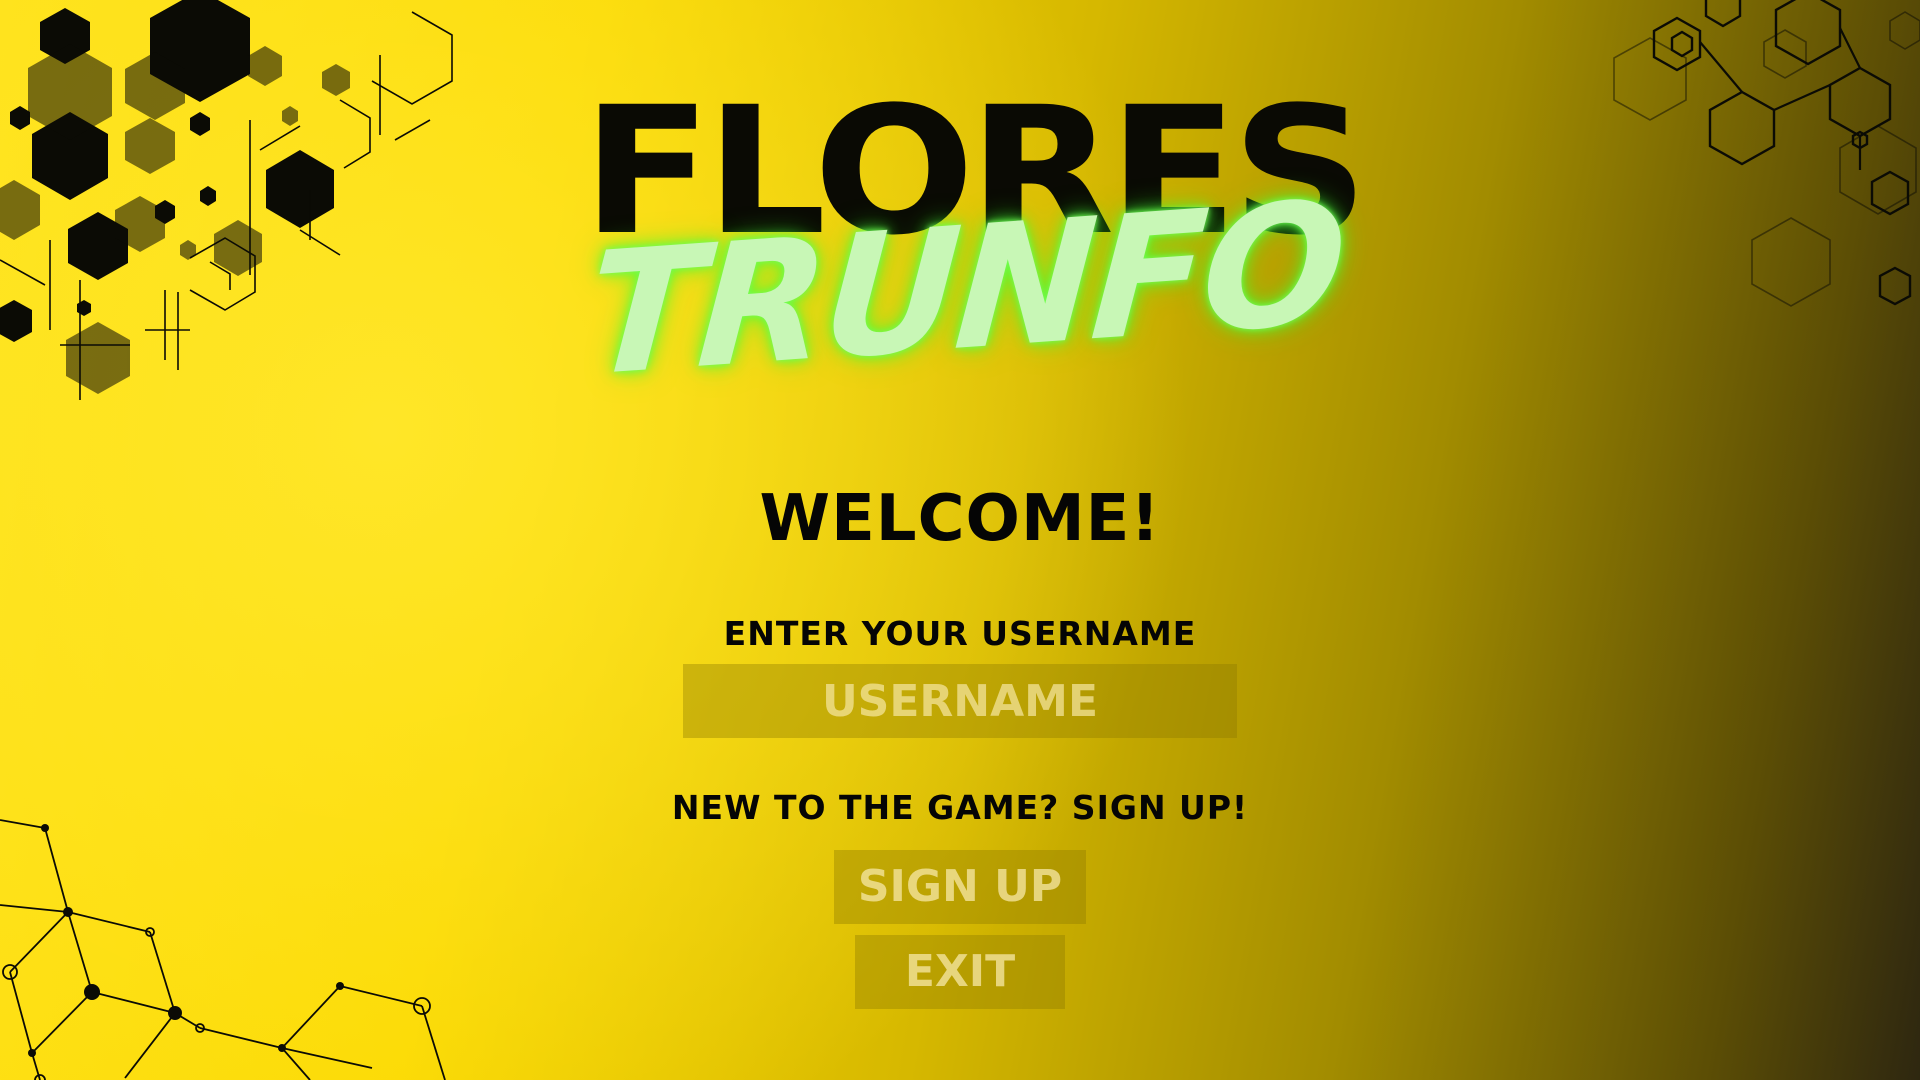 This screenshot has width=1920, height=1080. Describe the element at coordinates (223, 949) in the screenshot. I see `molecule-network-icon` at that location.